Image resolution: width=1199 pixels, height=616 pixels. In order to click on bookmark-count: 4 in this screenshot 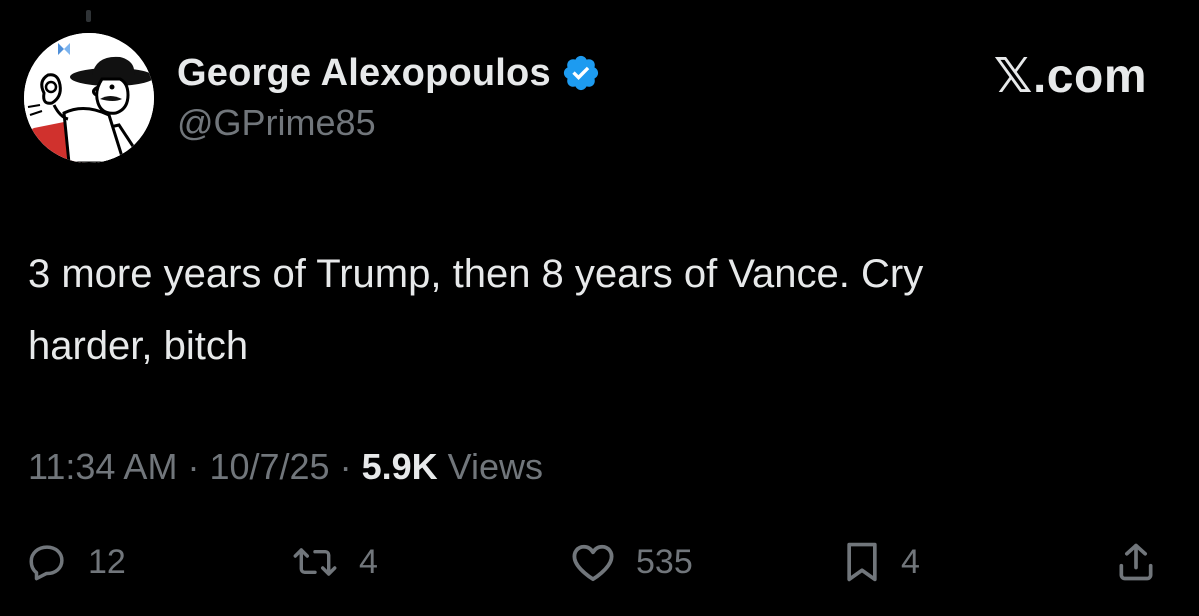, I will do `click(910, 561)`.